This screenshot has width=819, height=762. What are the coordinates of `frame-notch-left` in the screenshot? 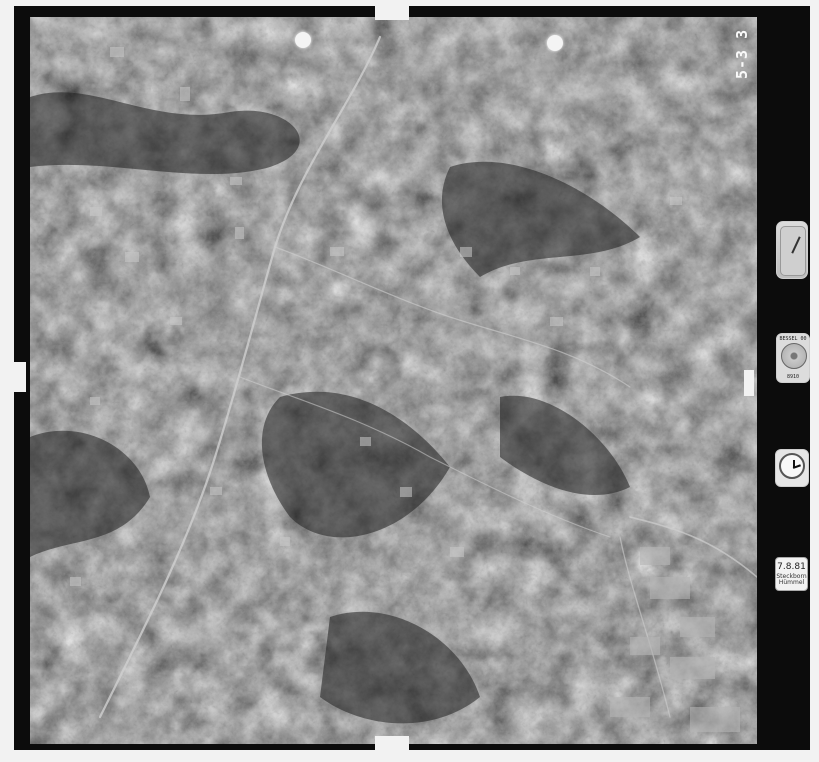 It's located at (20, 377).